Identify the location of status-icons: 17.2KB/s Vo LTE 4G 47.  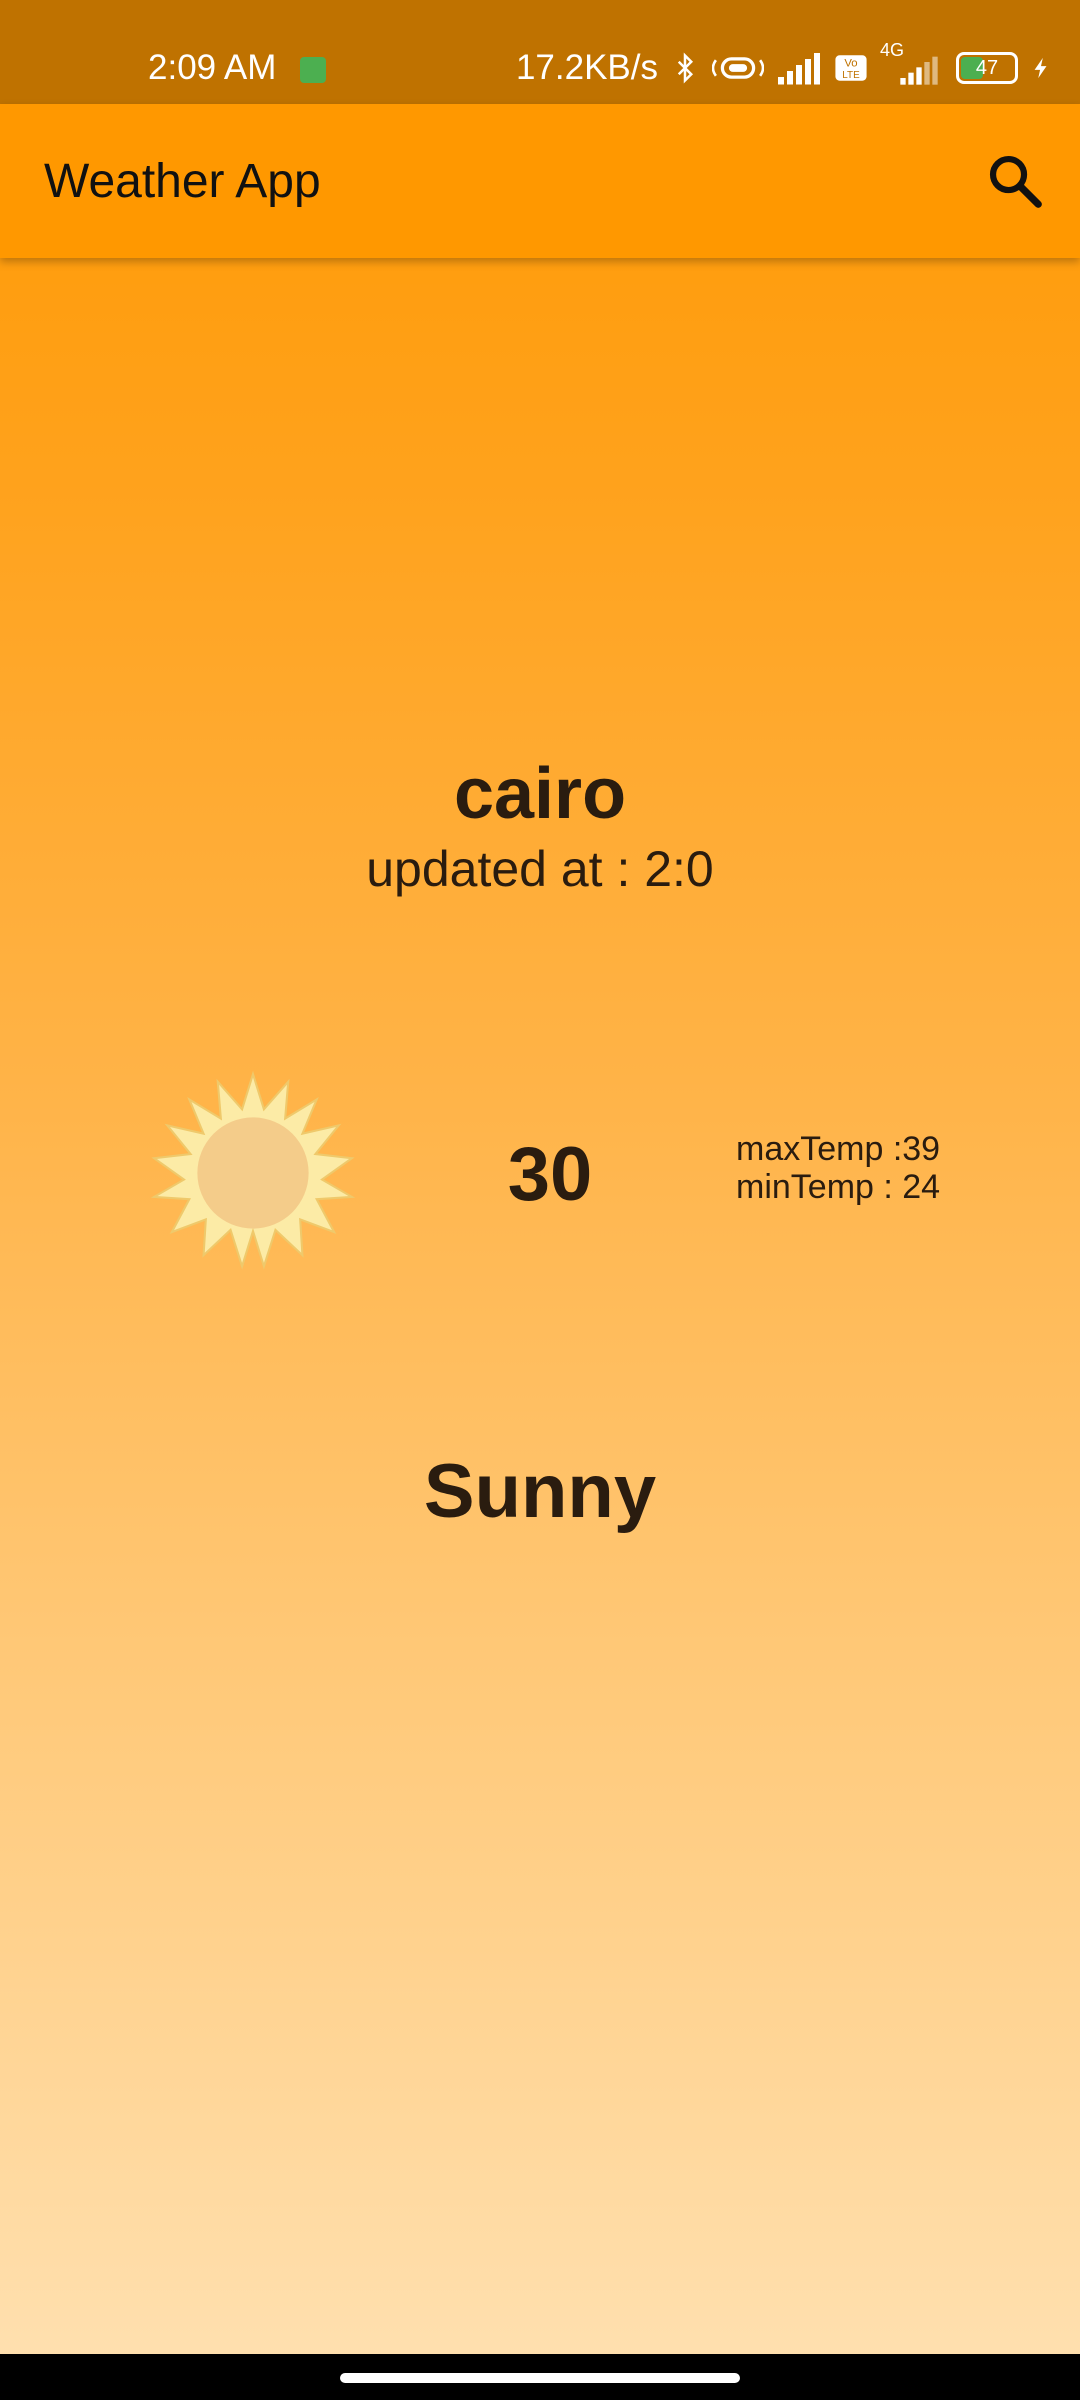
(783, 64).